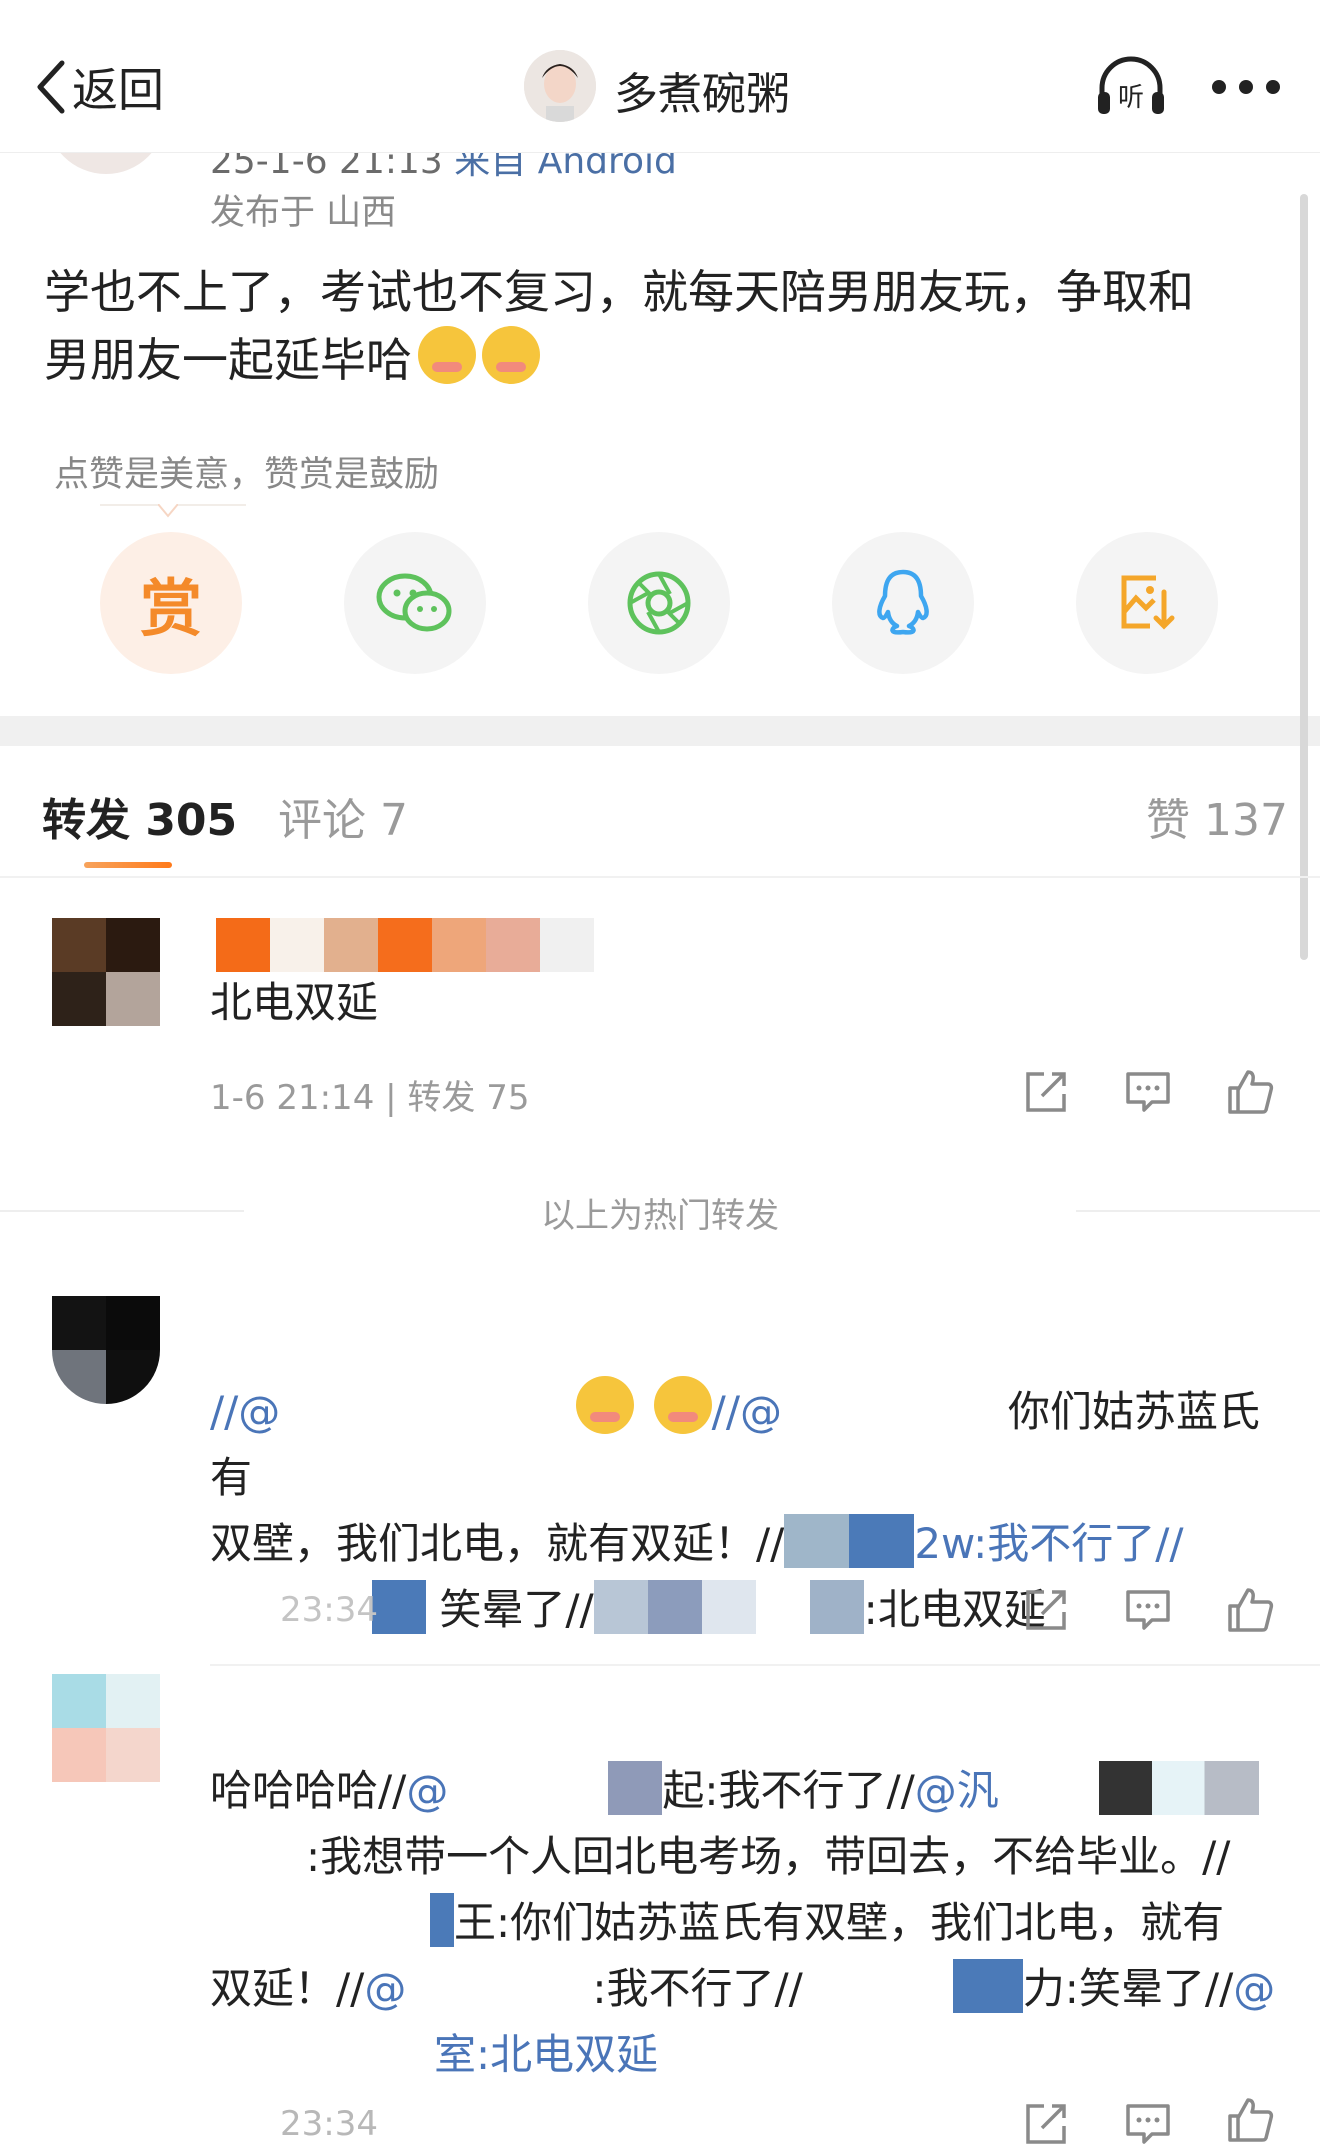  Describe the element at coordinates (839, 1922) in the screenshot. I see `forward-line-text: 王:你们姑苏蓝氏有双壁，我们北电，就有` at that location.